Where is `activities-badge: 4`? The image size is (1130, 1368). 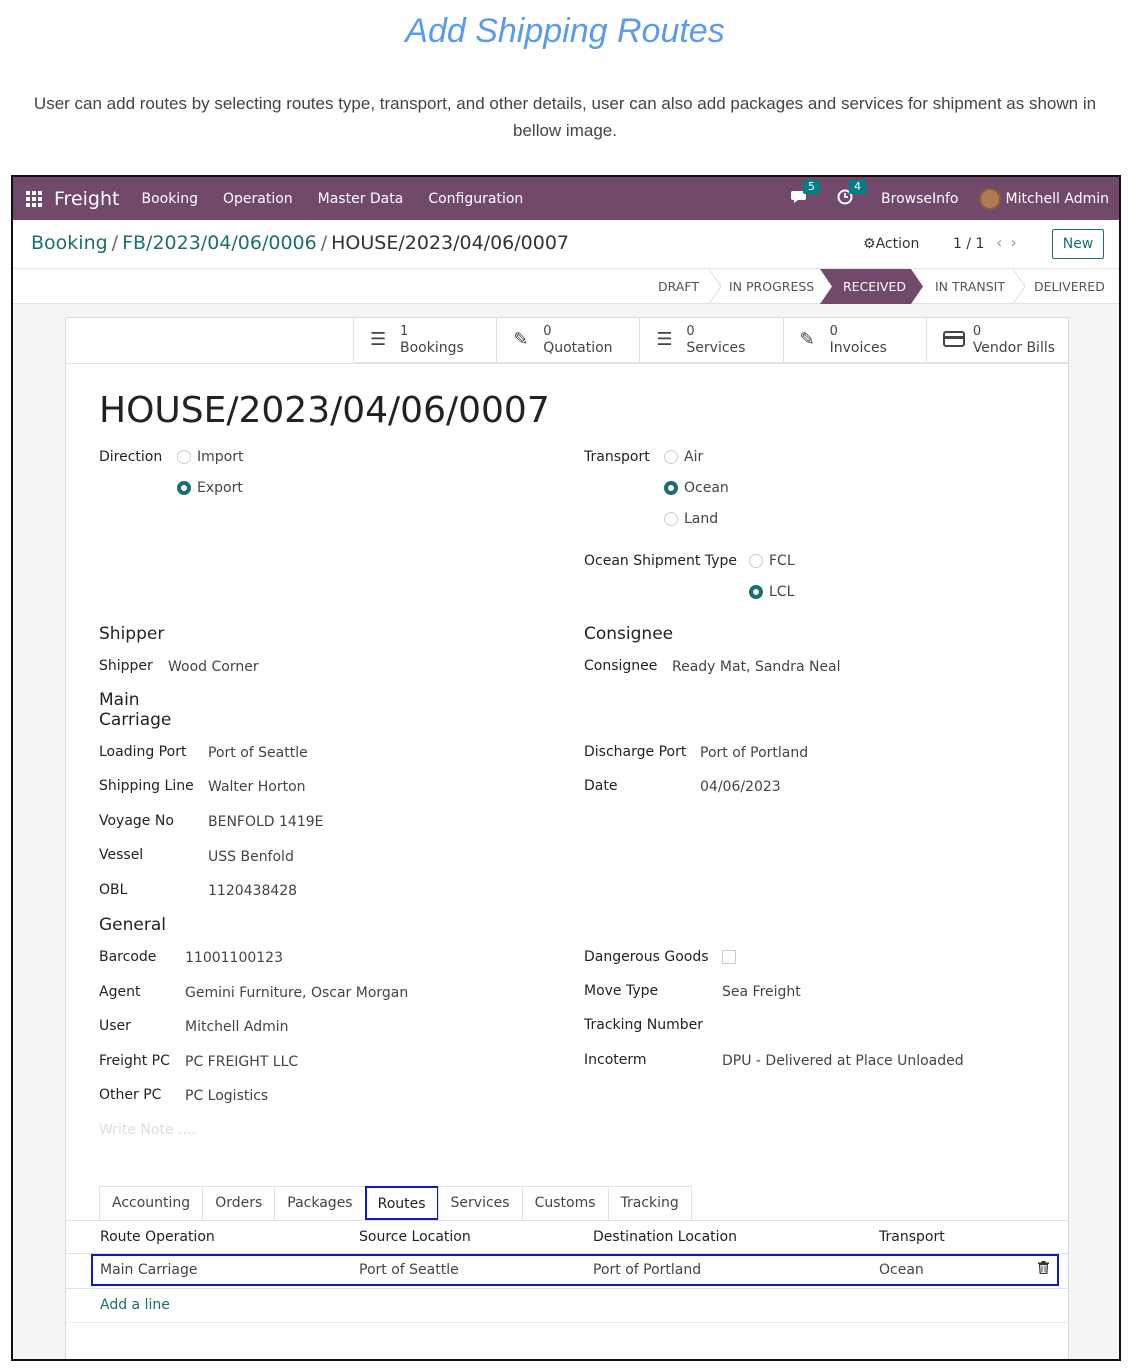 activities-badge: 4 is located at coordinates (858, 186).